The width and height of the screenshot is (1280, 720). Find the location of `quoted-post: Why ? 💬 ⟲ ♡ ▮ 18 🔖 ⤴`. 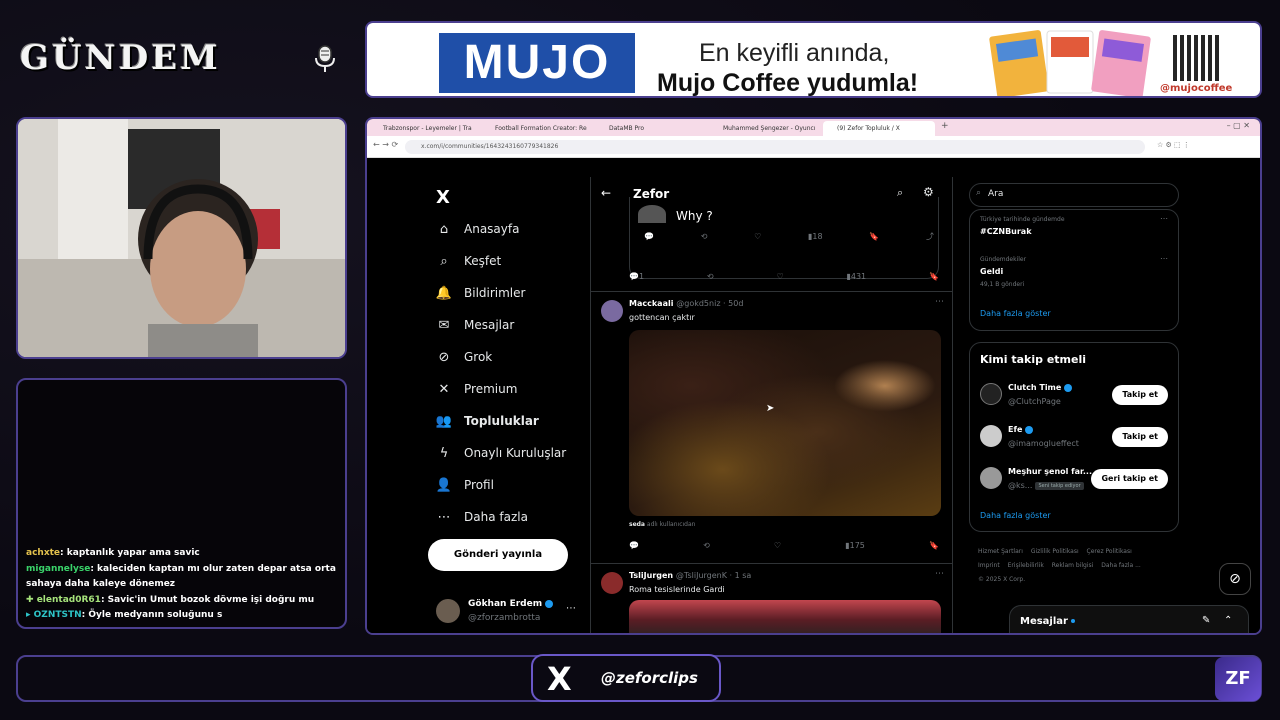

quoted-post: Why ? 💬 ⟲ ♡ ▮ 18 🔖 ⤴ is located at coordinates (784, 238).